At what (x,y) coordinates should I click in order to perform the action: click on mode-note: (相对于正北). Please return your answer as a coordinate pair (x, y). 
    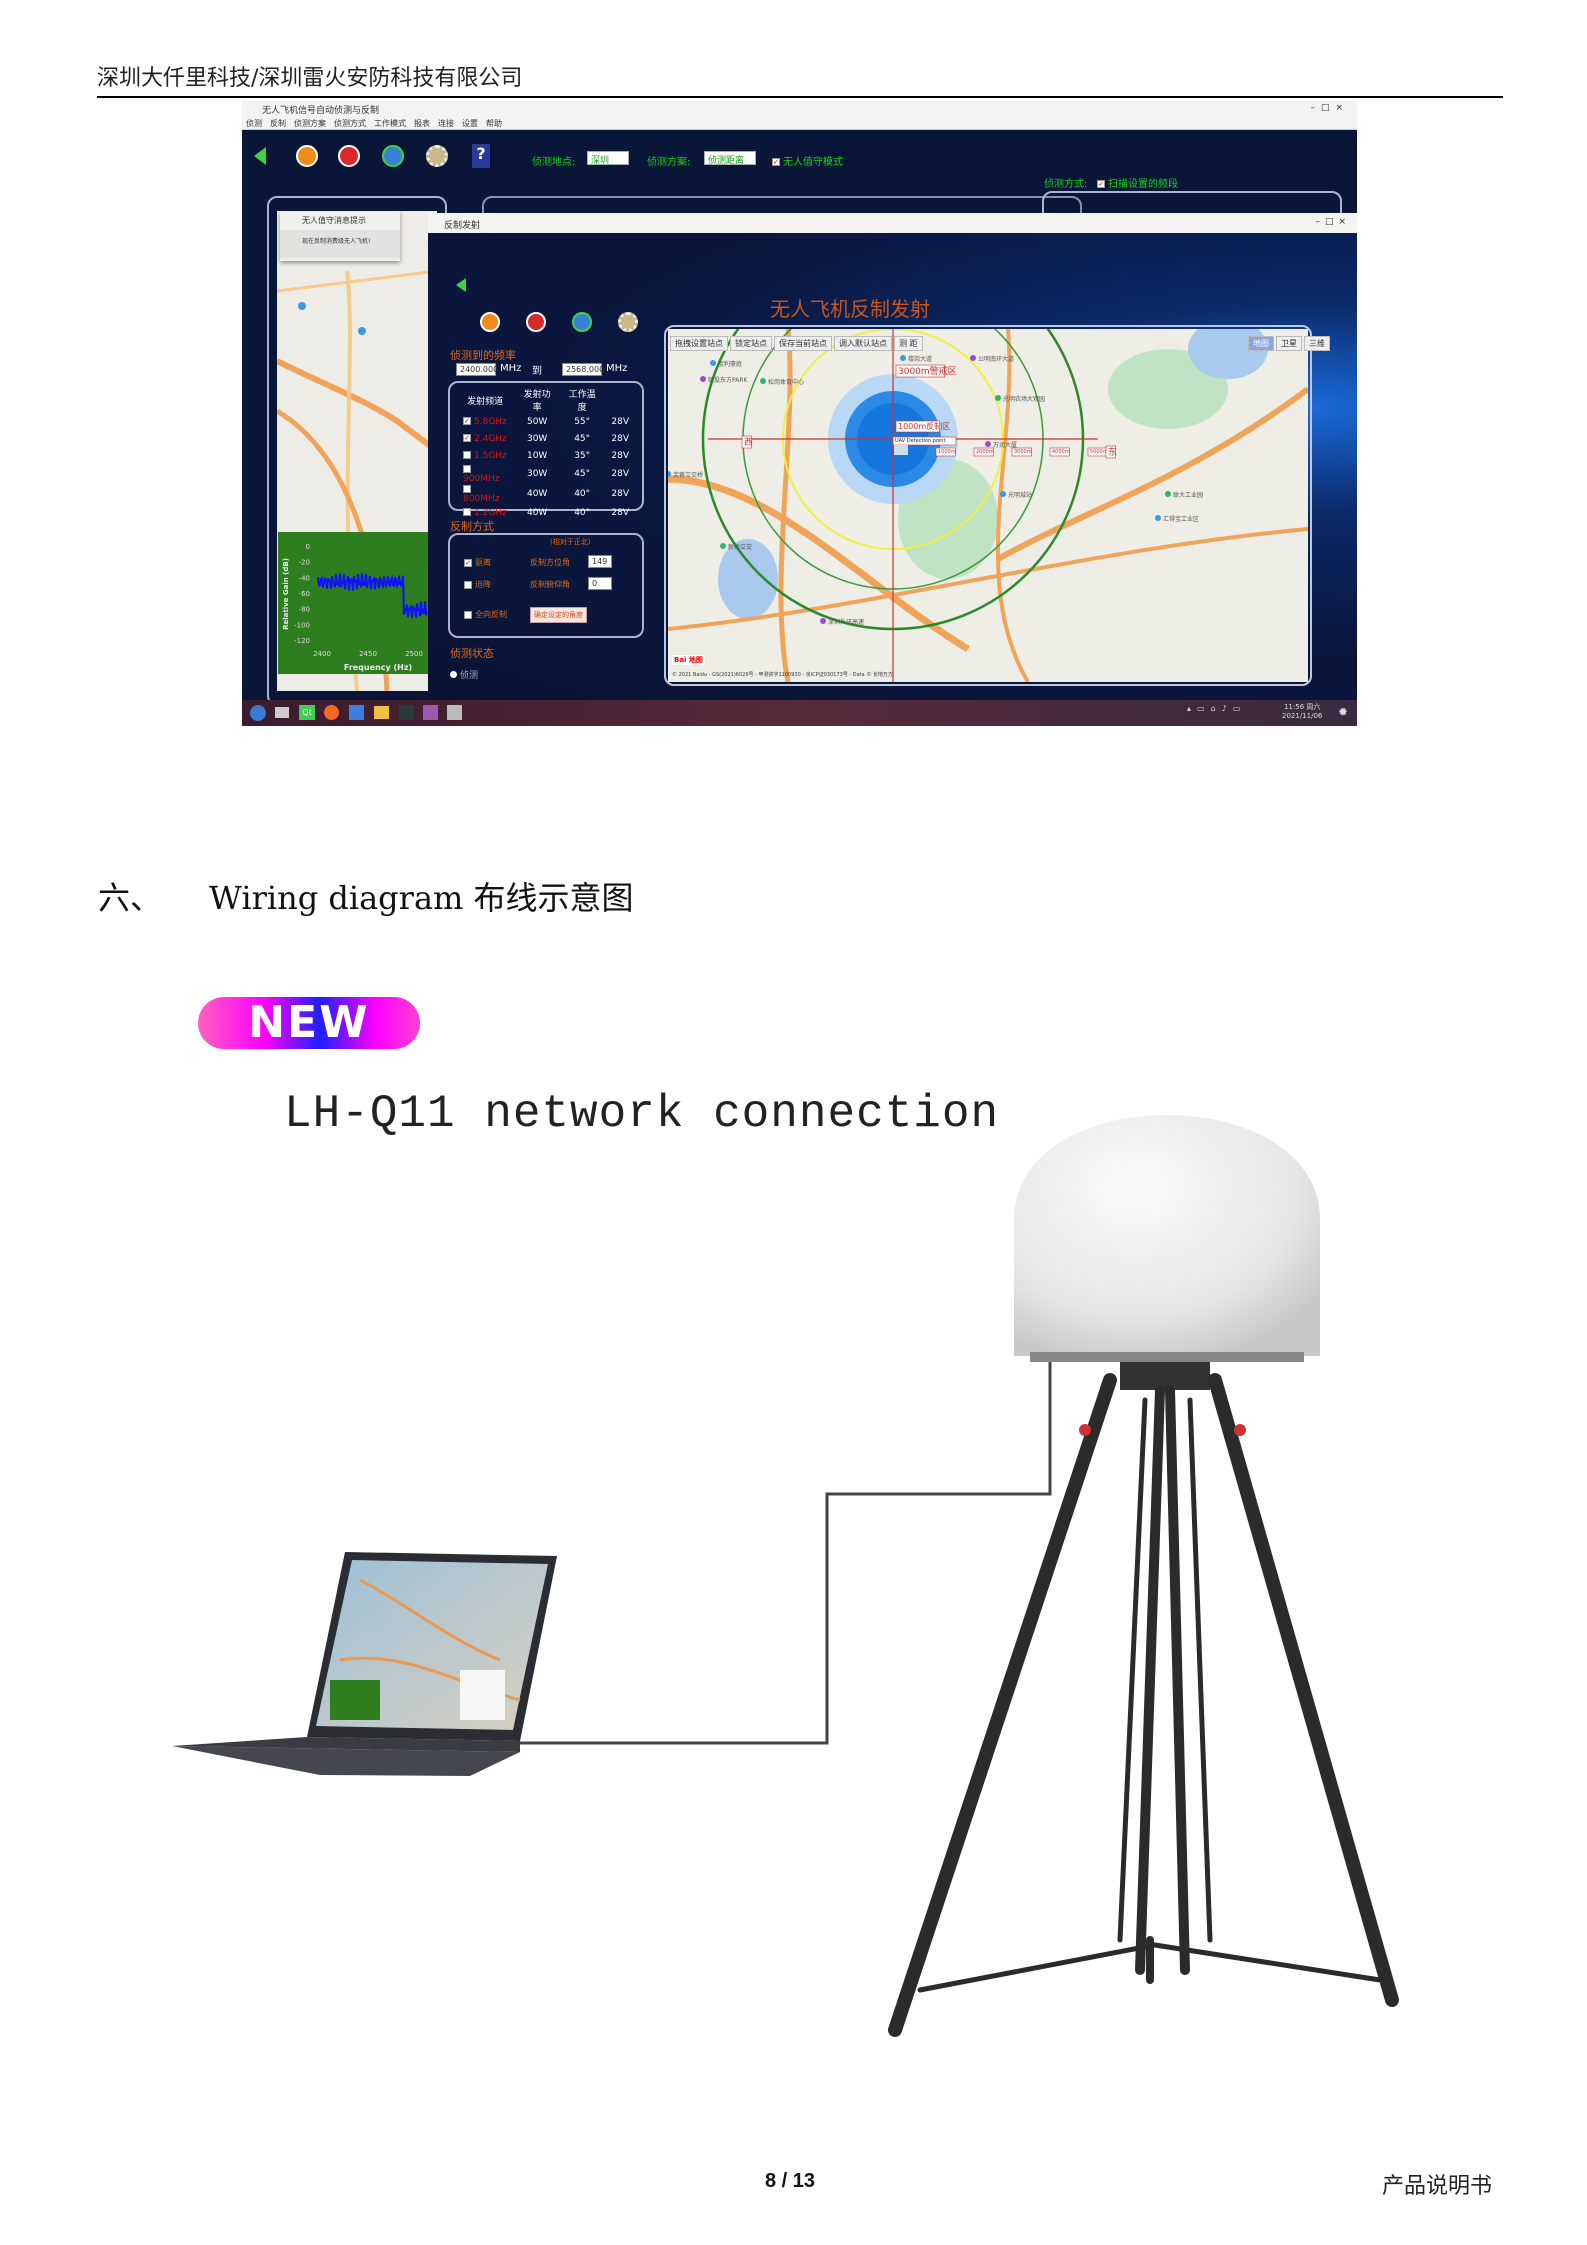
    Looking at the image, I should click on (570, 542).